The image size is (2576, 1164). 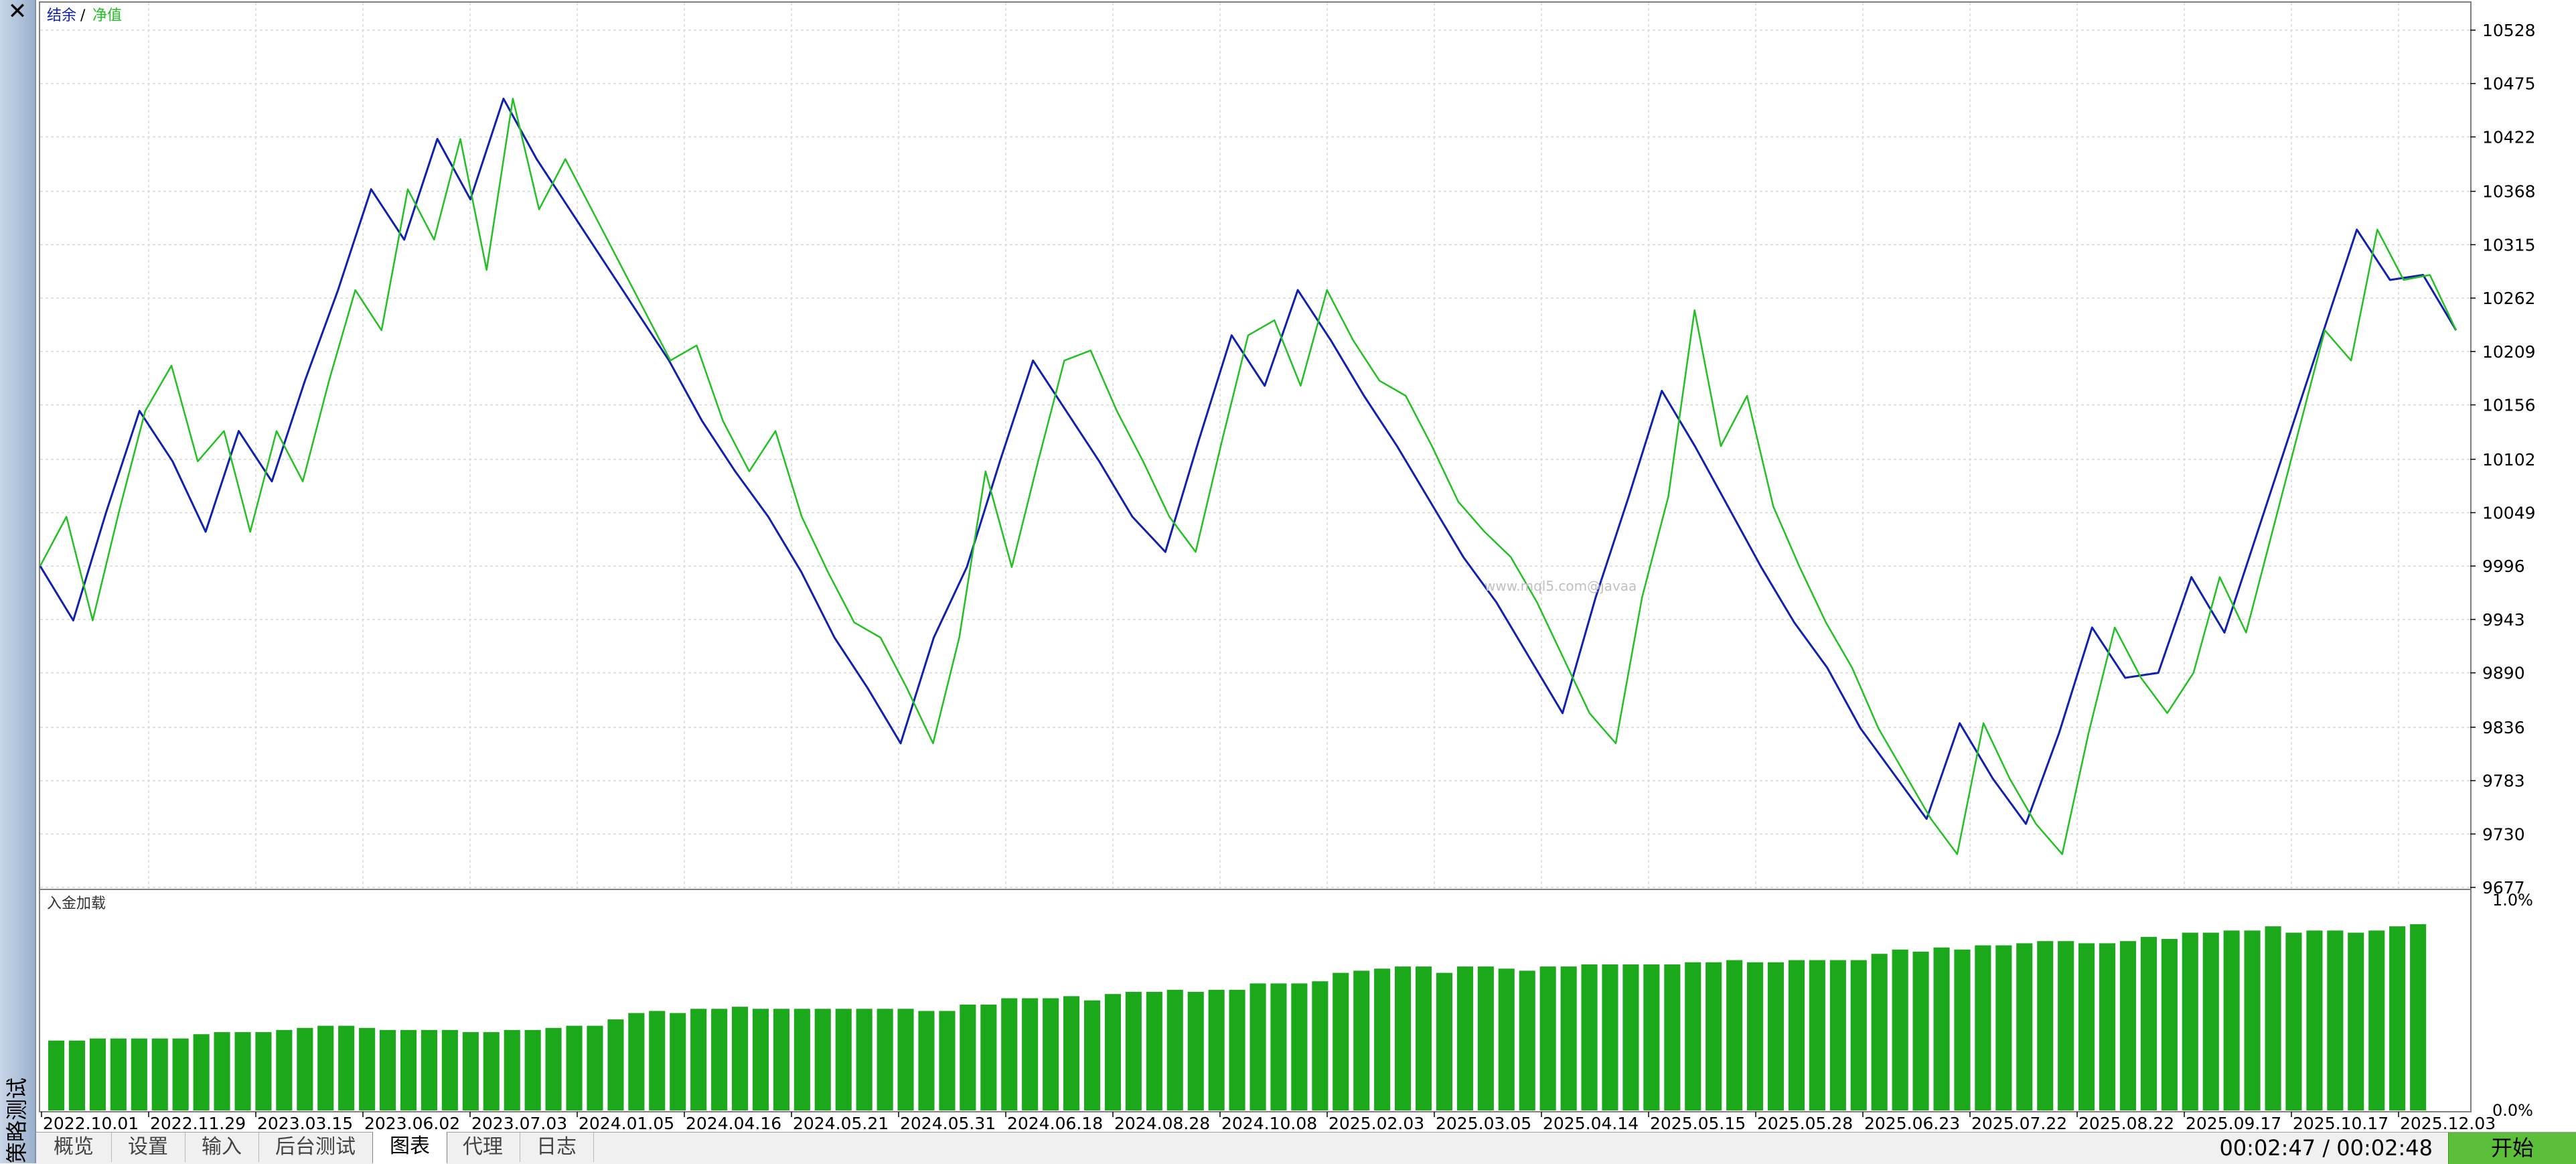 What do you see at coordinates (2512, 1110) in the screenshot?
I see `subpanel-bottom-label: 0.0%` at bounding box center [2512, 1110].